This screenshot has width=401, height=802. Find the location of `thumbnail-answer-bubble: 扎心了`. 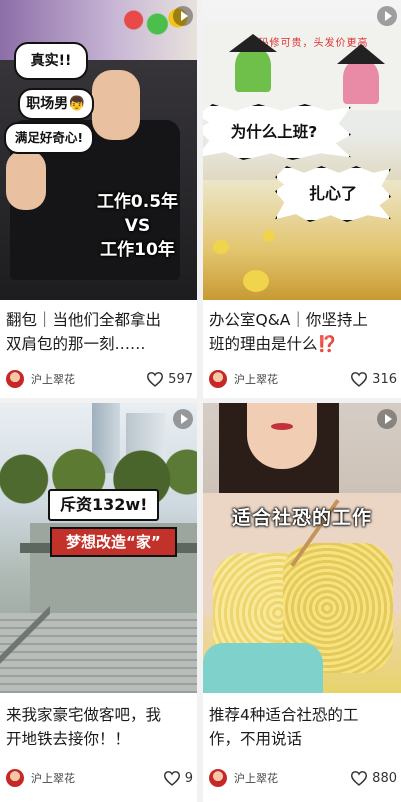

thumbnail-answer-bubble: 扎心了 is located at coordinates (333, 194).